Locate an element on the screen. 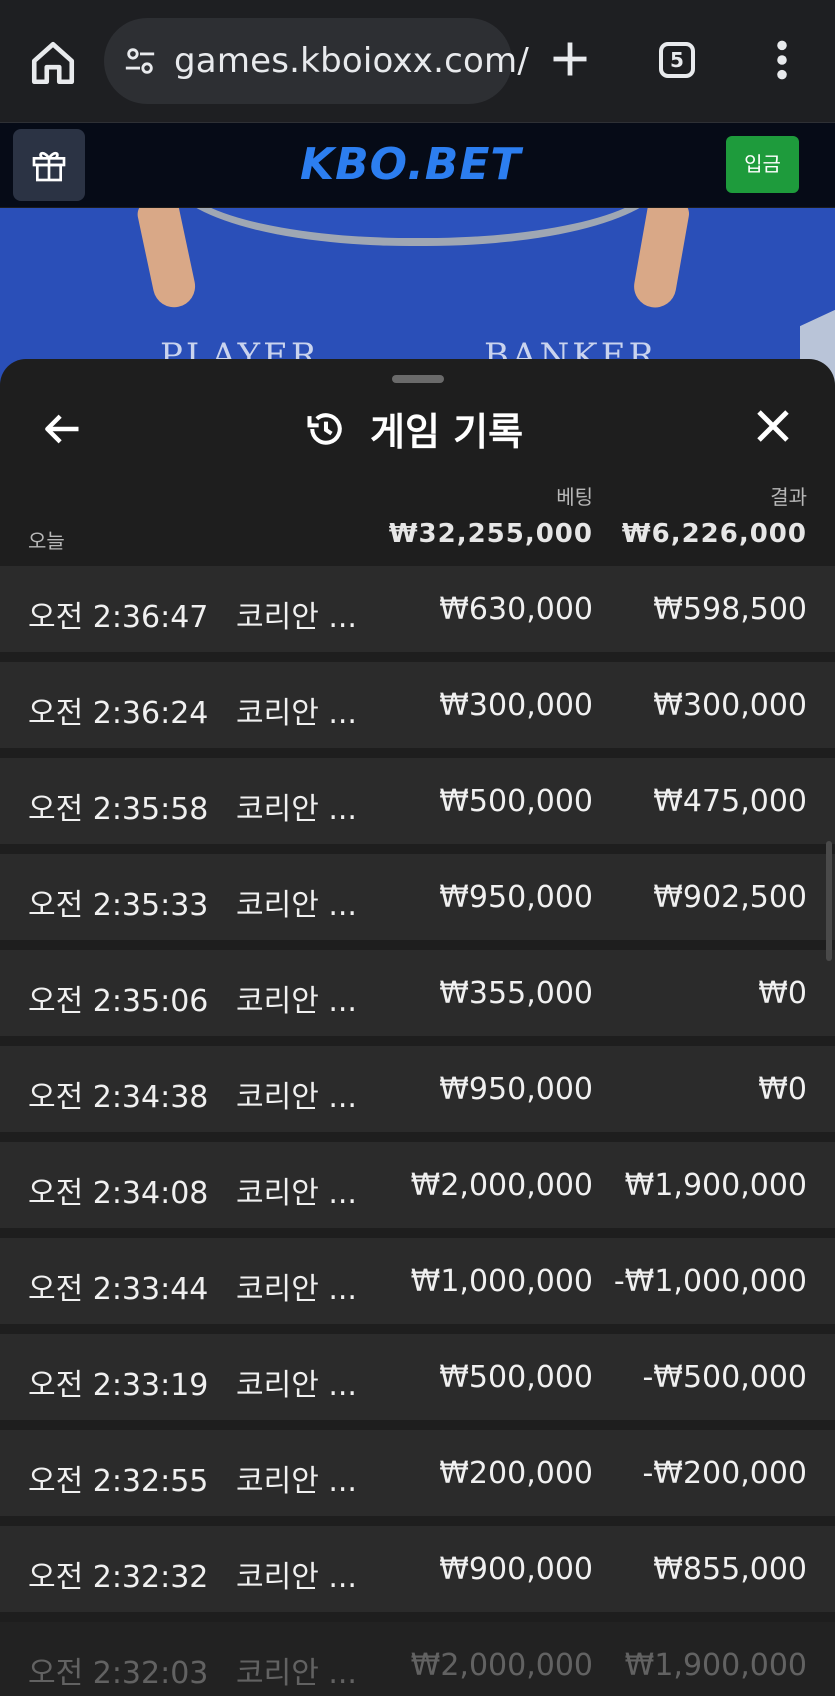  history-row: 오전 2:35:58 코리안 ... ₩500,000 ₩475,000 is located at coordinates (417, 801).